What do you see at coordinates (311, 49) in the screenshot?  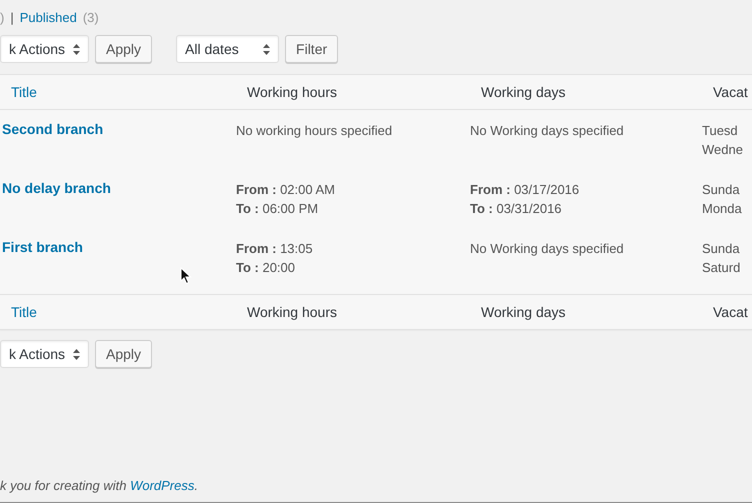 I see `filter-button: Filter` at bounding box center [311, 49].